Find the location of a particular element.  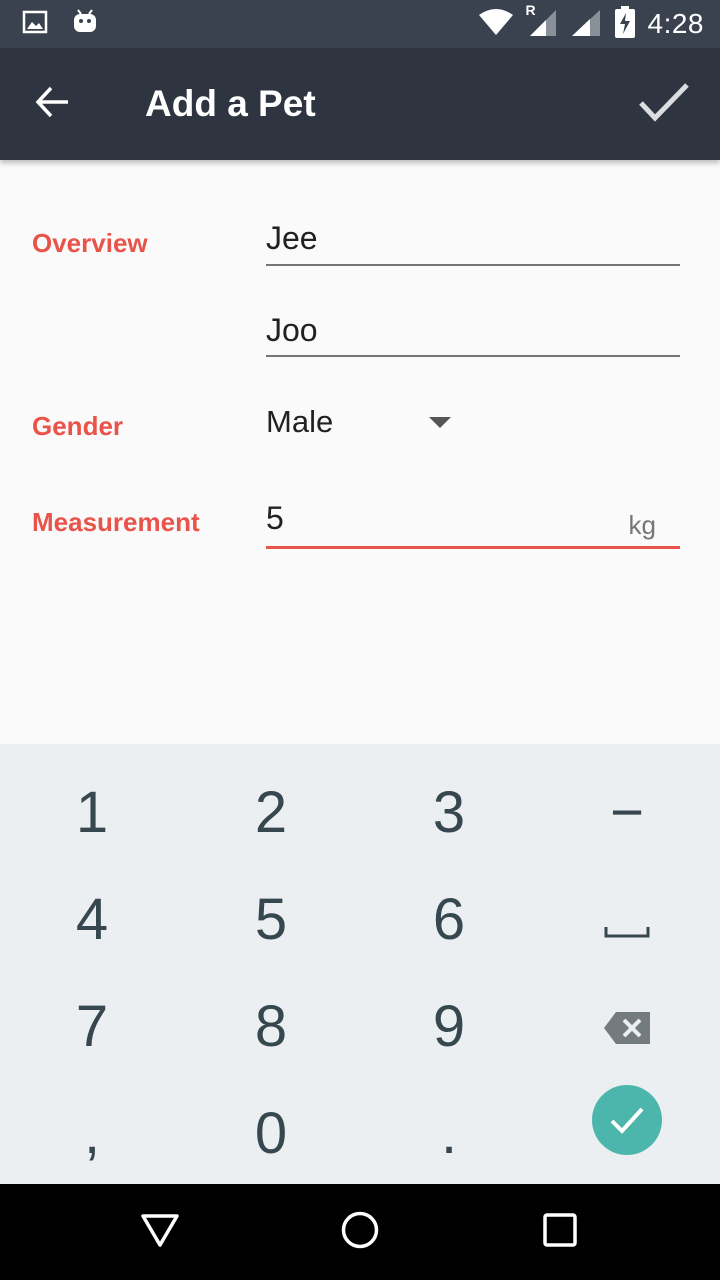

key-3: 3 is located at coordinates (449, 812).